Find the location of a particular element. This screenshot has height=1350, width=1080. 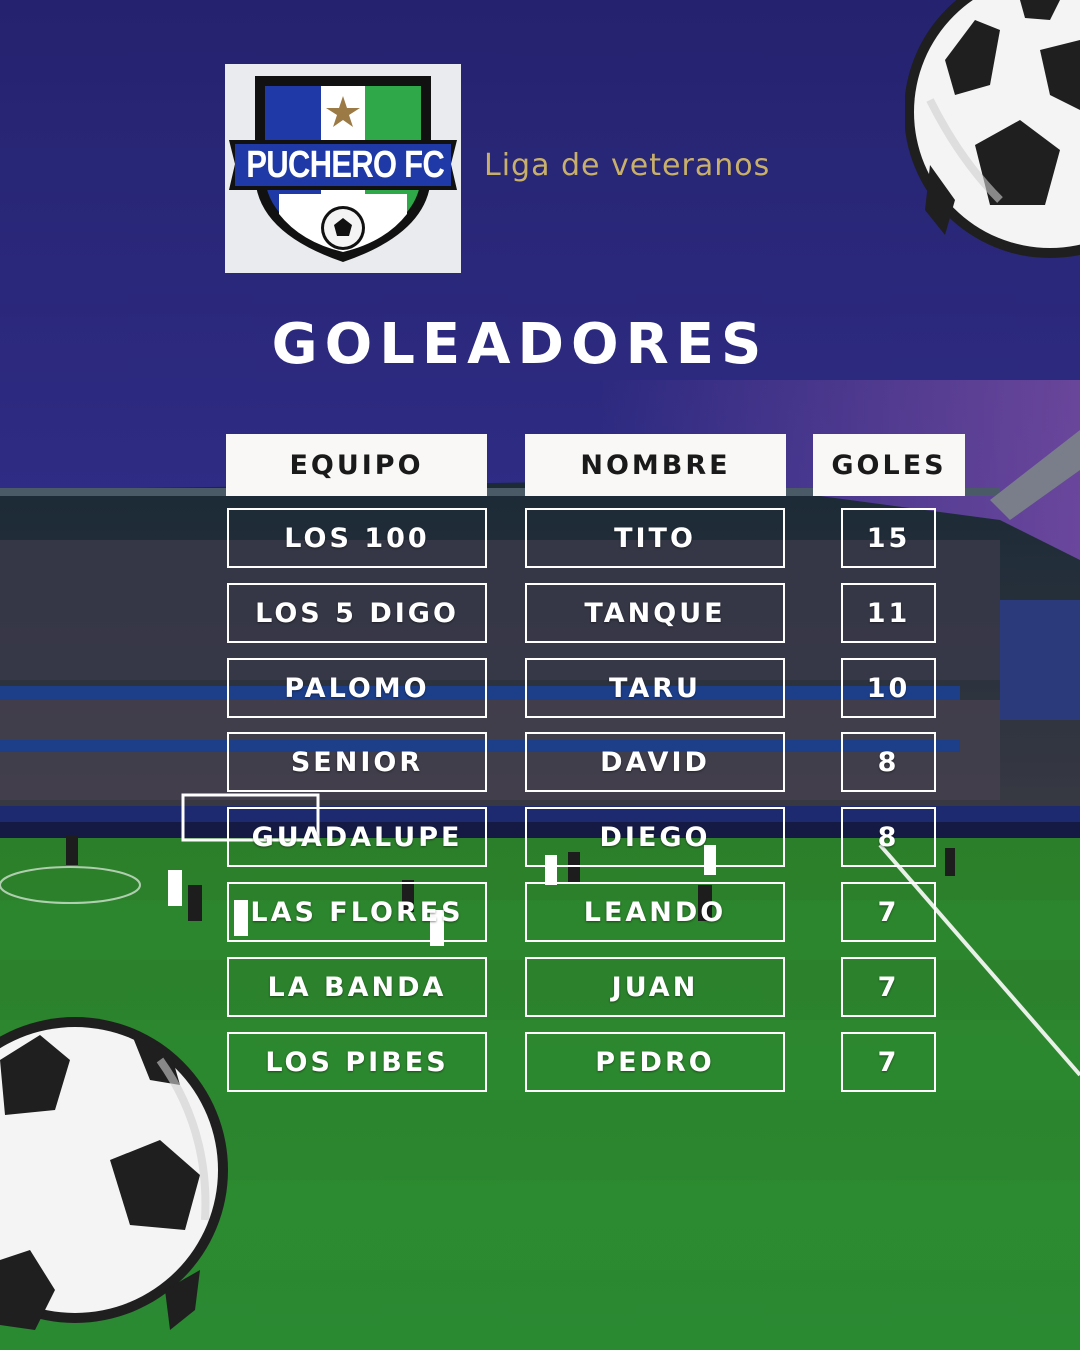

header-goals: GOLES is located at coordinates (889, 465).